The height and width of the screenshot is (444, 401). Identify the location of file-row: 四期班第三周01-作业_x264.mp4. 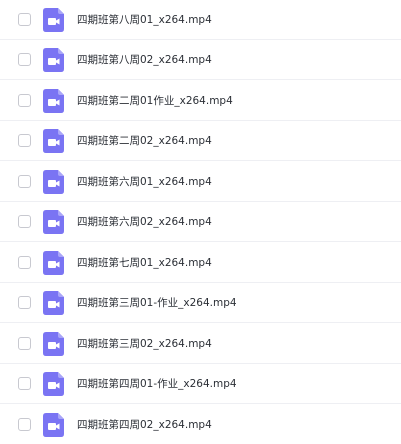
(200, 303).